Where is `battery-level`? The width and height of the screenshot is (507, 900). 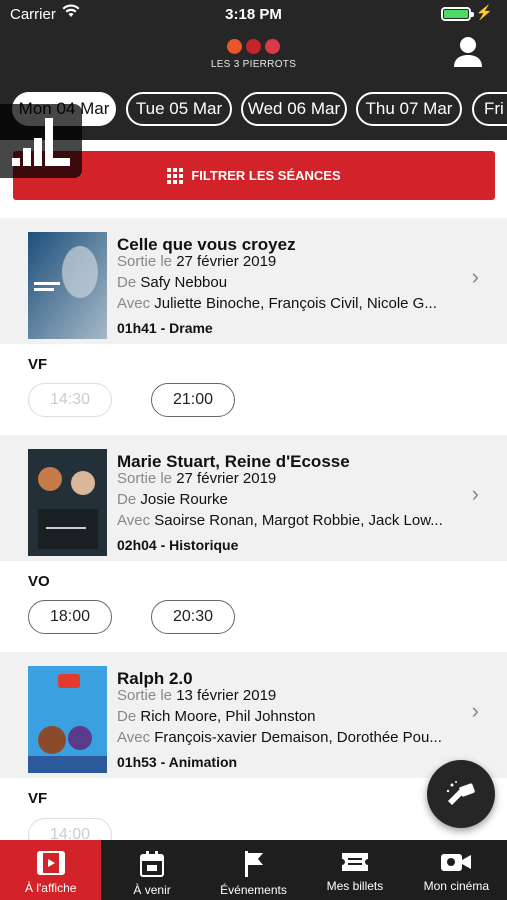
battery-level is located at coordinates (456, 14).